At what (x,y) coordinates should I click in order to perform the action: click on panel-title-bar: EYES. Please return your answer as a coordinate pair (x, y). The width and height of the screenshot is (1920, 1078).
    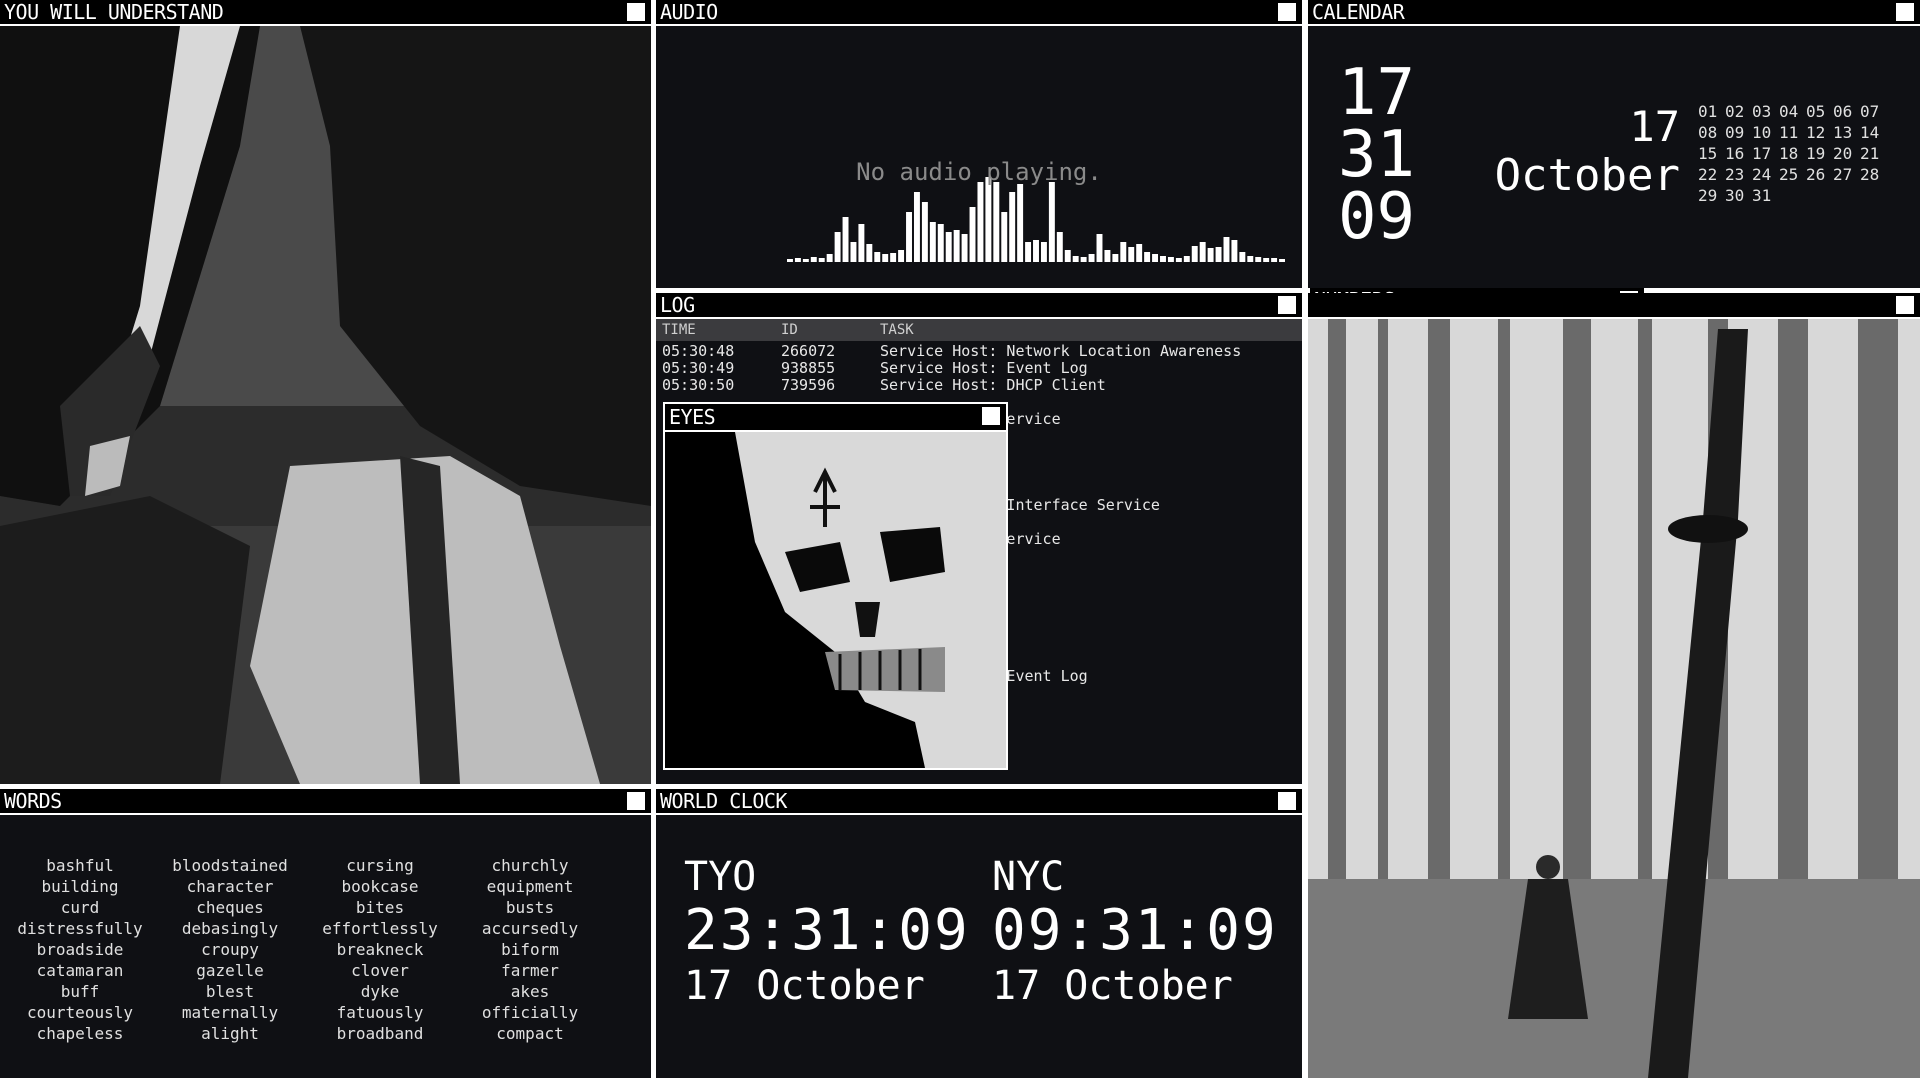
    Looking at the image, I should click on (835, 418).